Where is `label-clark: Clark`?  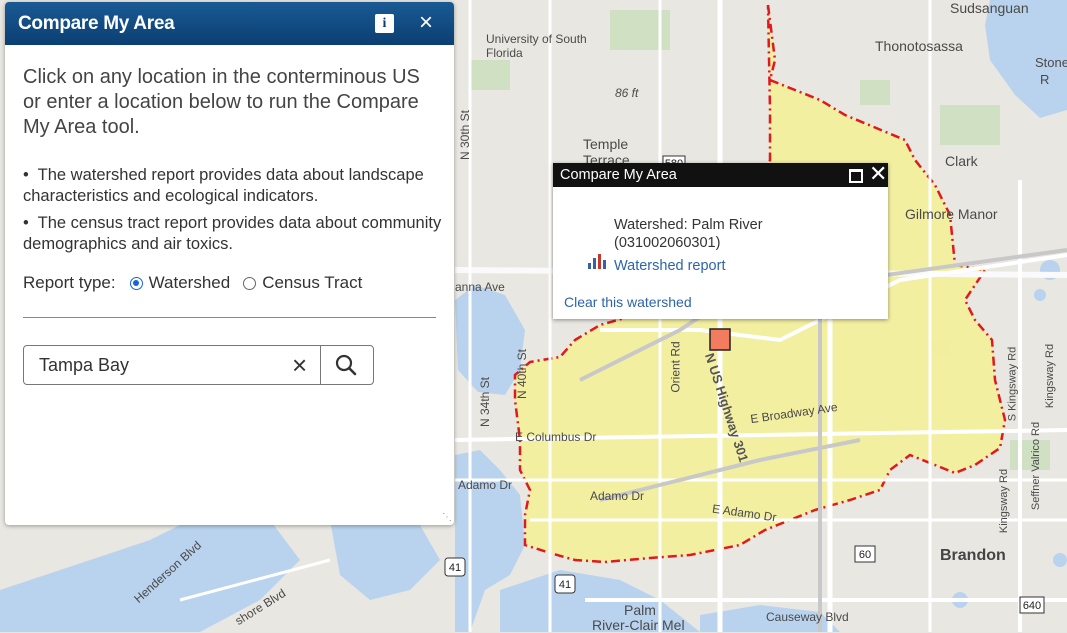
label-clark: Clark is located at coordinates (961, 161).